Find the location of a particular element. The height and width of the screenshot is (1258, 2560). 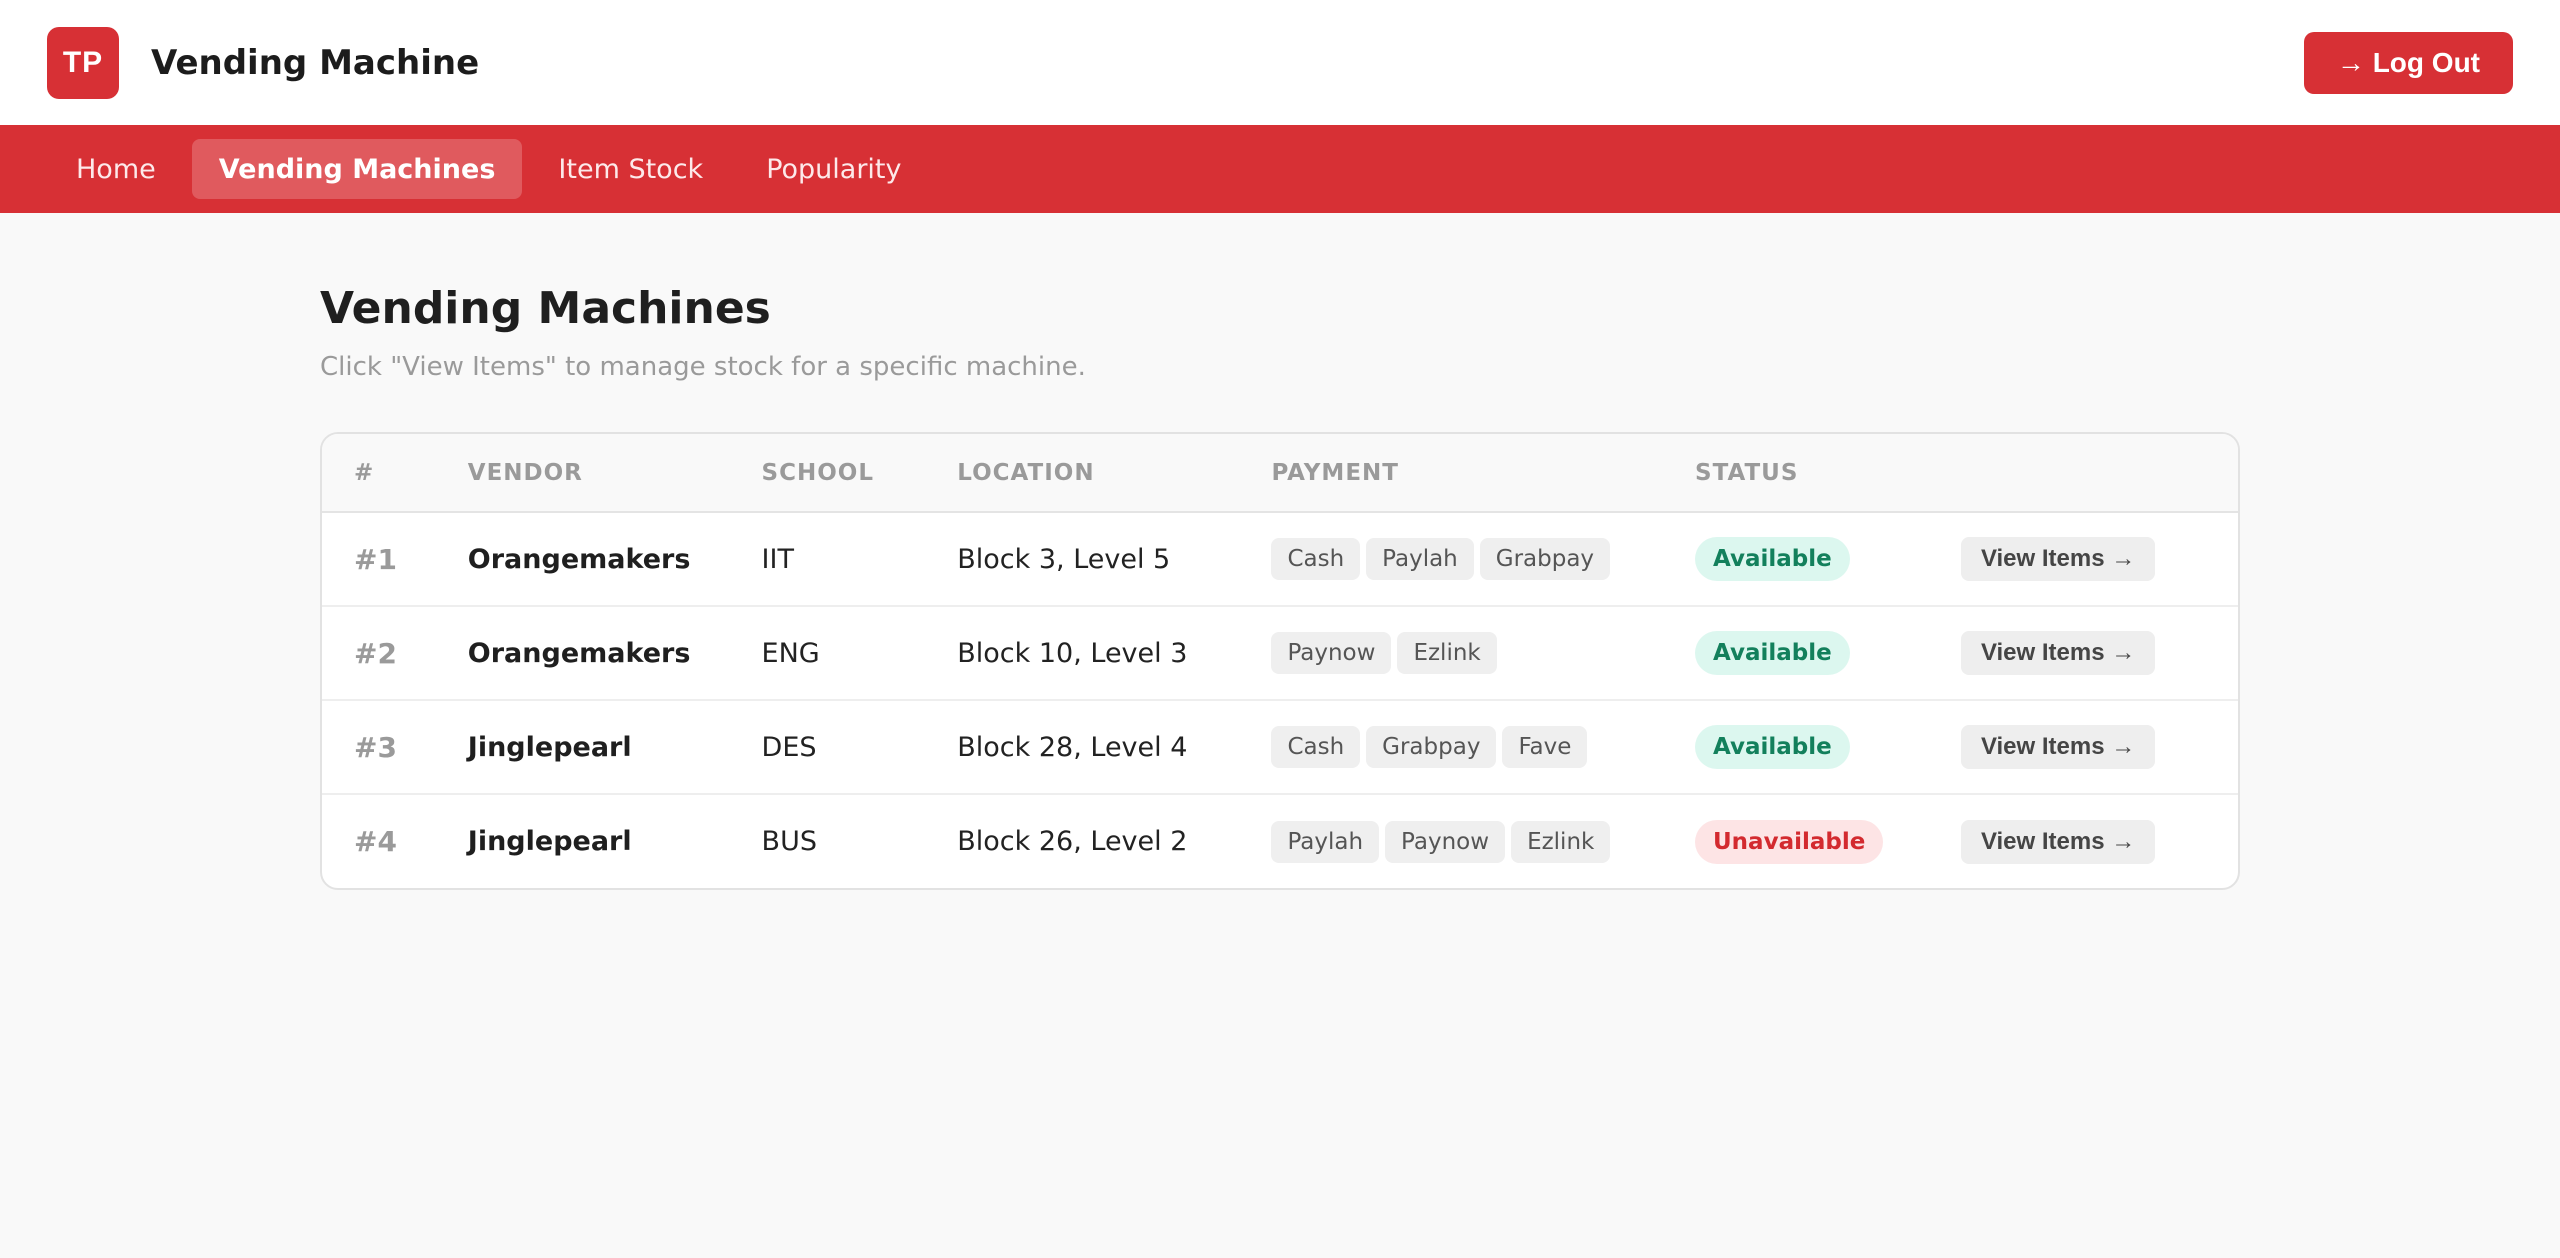

col-header-payment: PAYMENT is located at coordinates (1335, 472).